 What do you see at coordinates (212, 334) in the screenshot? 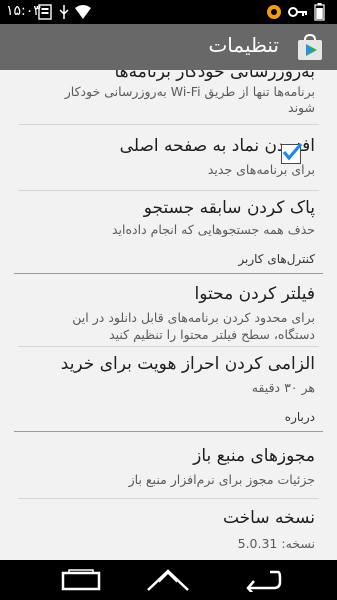
I see `pref-summary-line2: دستگاه، سطح فیلتر محتوا را تنظیم کنید` at bounding box center [212, 334].